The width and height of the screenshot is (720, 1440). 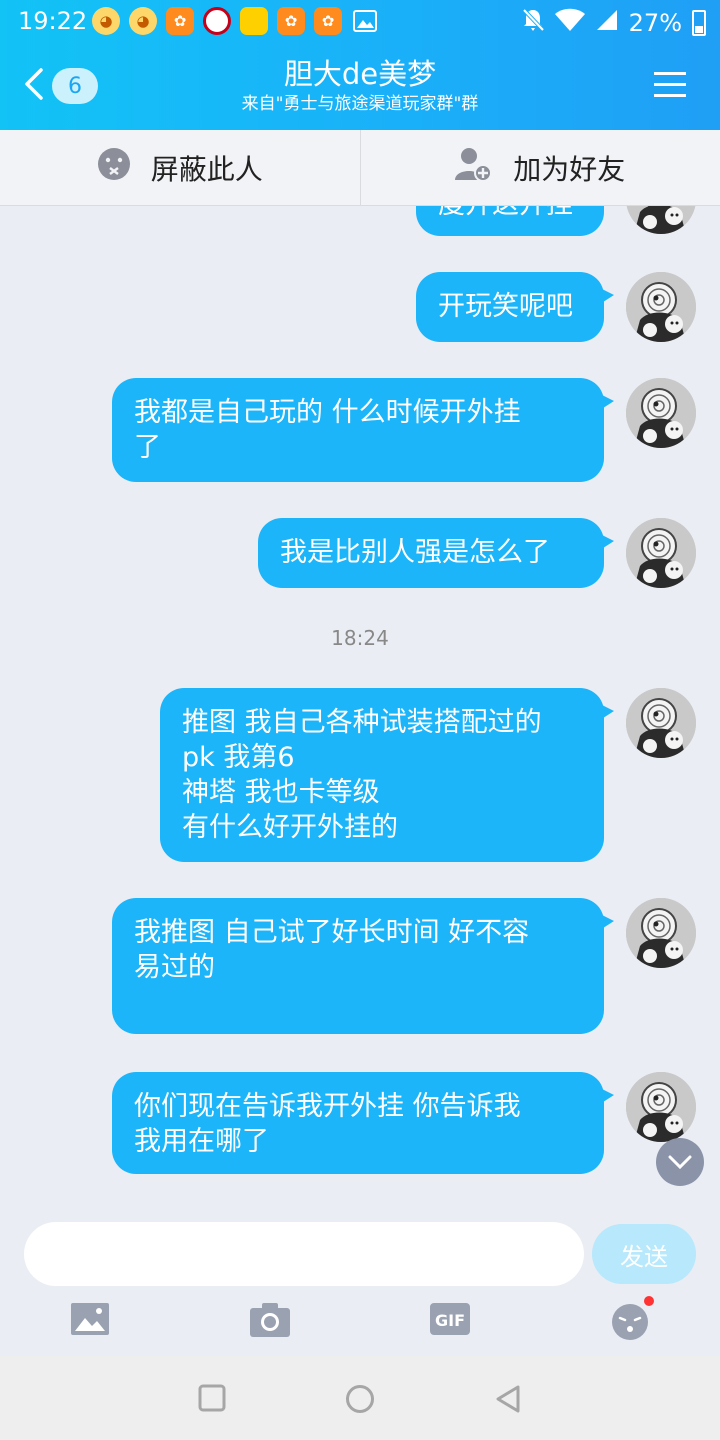 I want to click on title-area: 胆大de美梦 来自"勇士与旅途渠道玩家群"群, so click(x=360, y=86).